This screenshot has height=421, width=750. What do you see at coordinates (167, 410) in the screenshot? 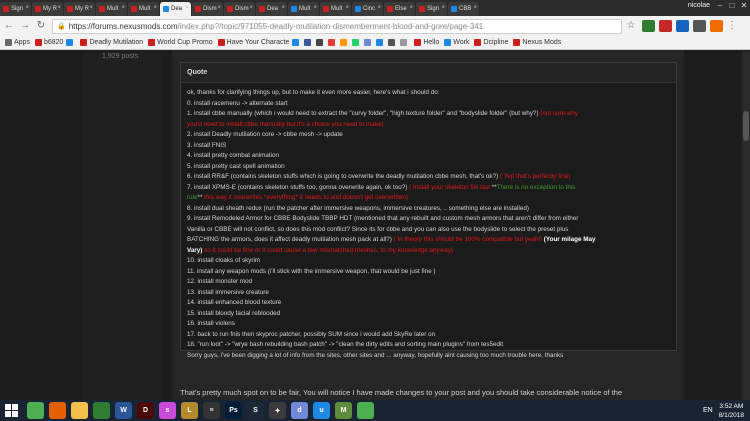
I see `taskbar-skype-icon: s` at bounding box center [167, 410].